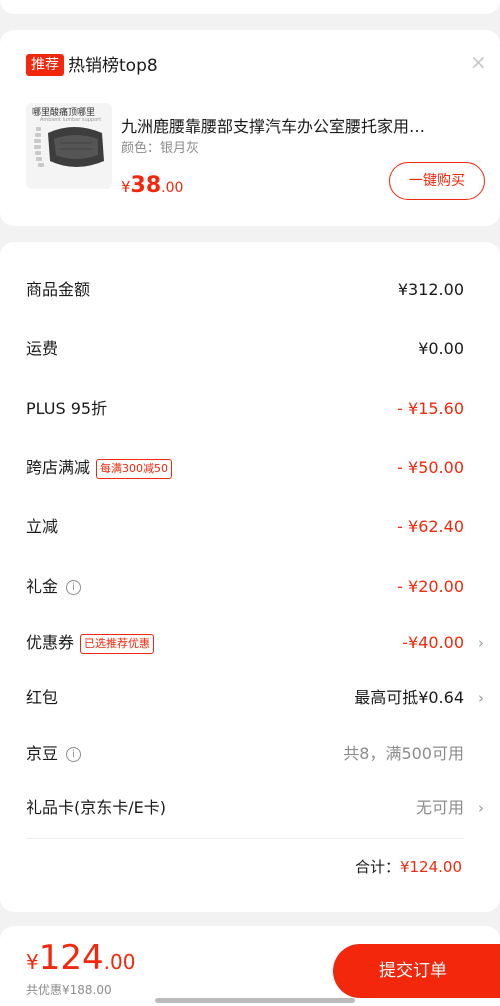  Describe the element at coordinates (439, 807) in the screenshot. I see `summary-row-value: 无可用` at that location.